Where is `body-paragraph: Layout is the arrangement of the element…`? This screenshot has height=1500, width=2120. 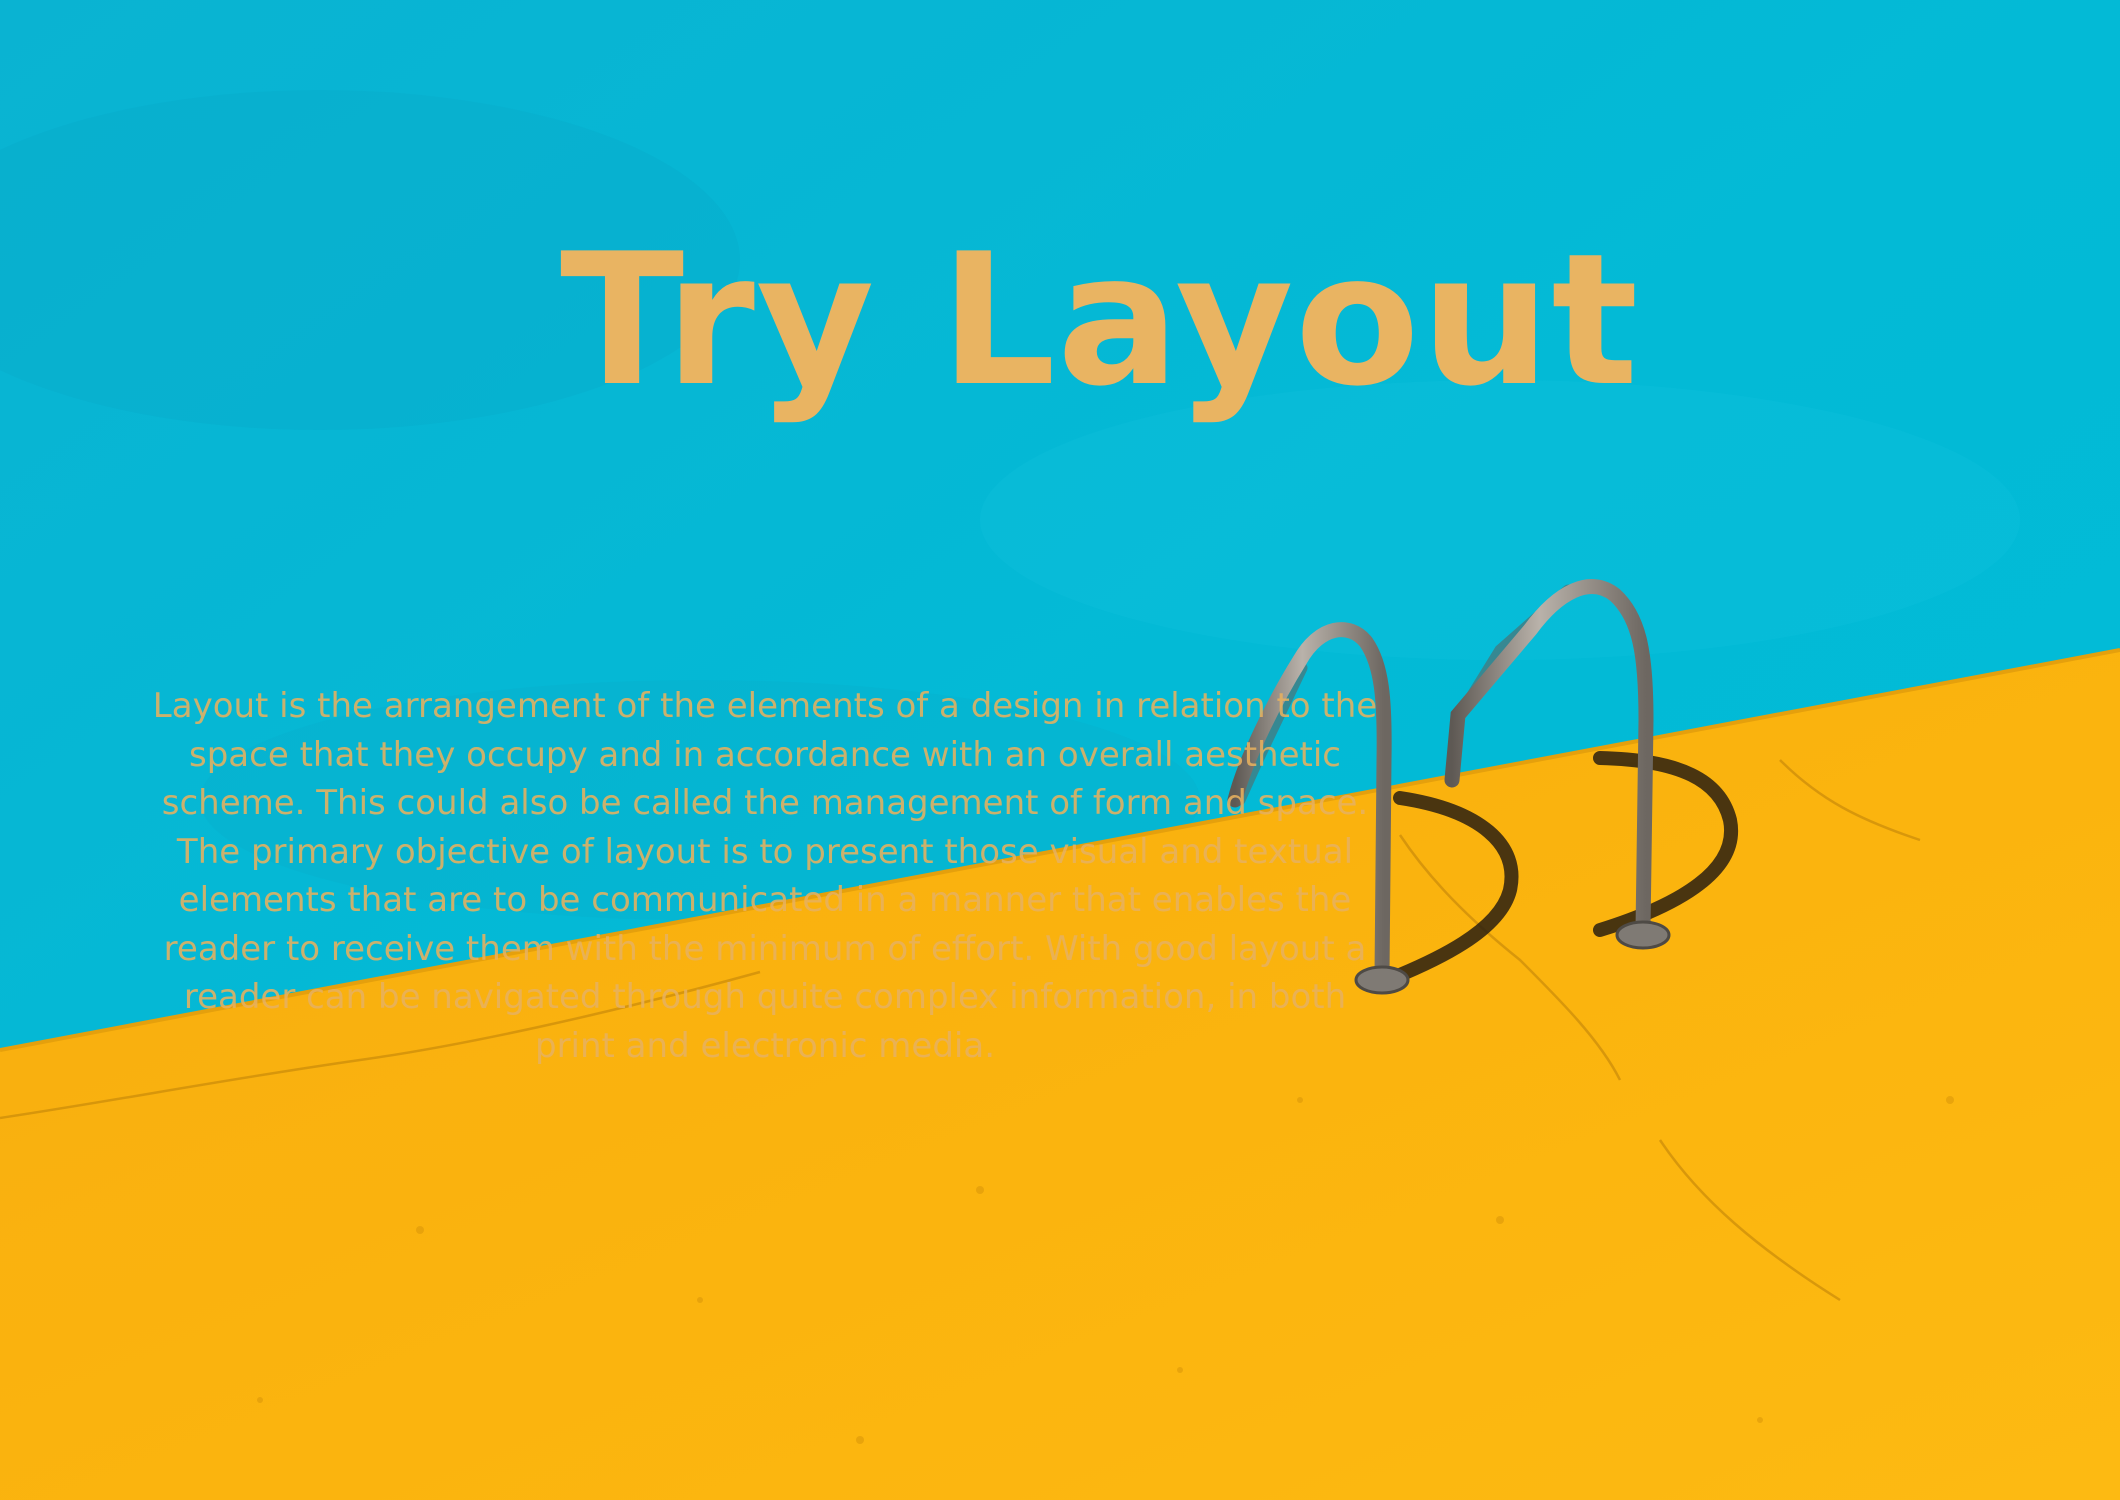 body-paragraph: Layout is the arrangement of the element… is located at coordinates (765, 876).